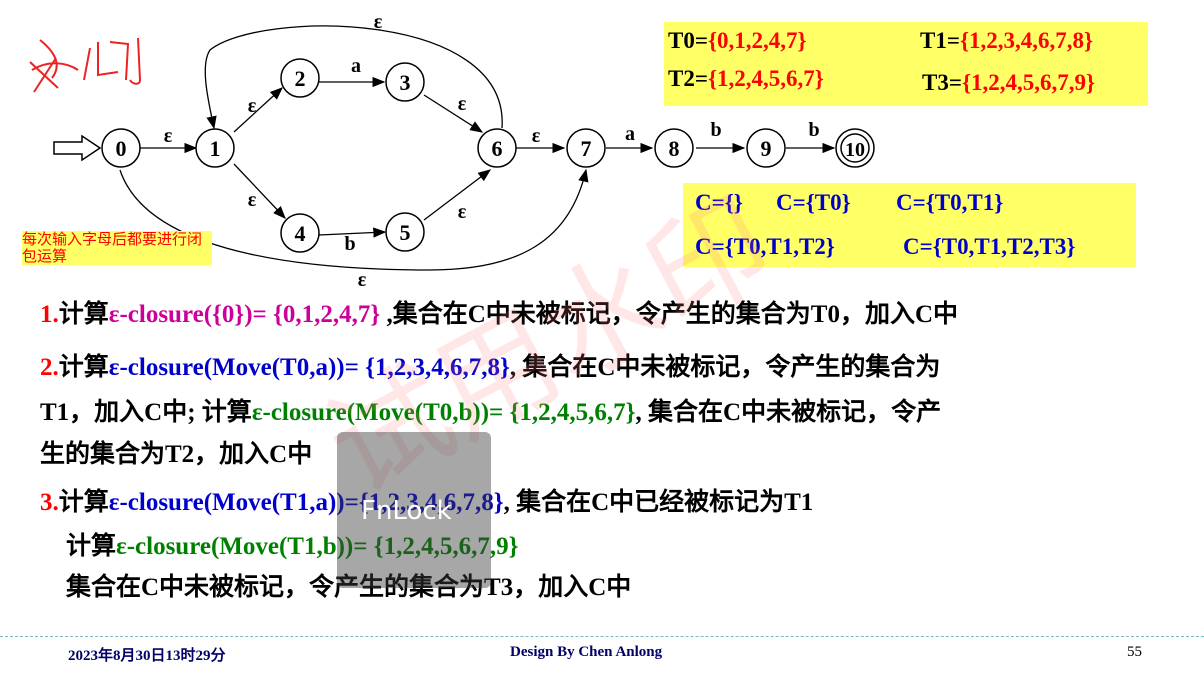 The image size is (1204, 673). Describe the element at coordinates (715, 130) in the screenshot. I see `label-b-8-9: b` at that location.